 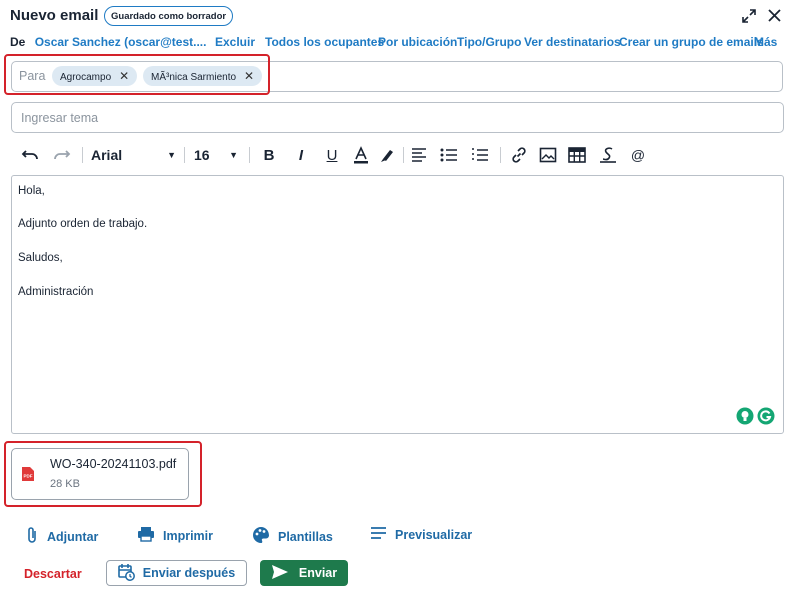 I want to click on table-icon, so click(x=577, y=155).